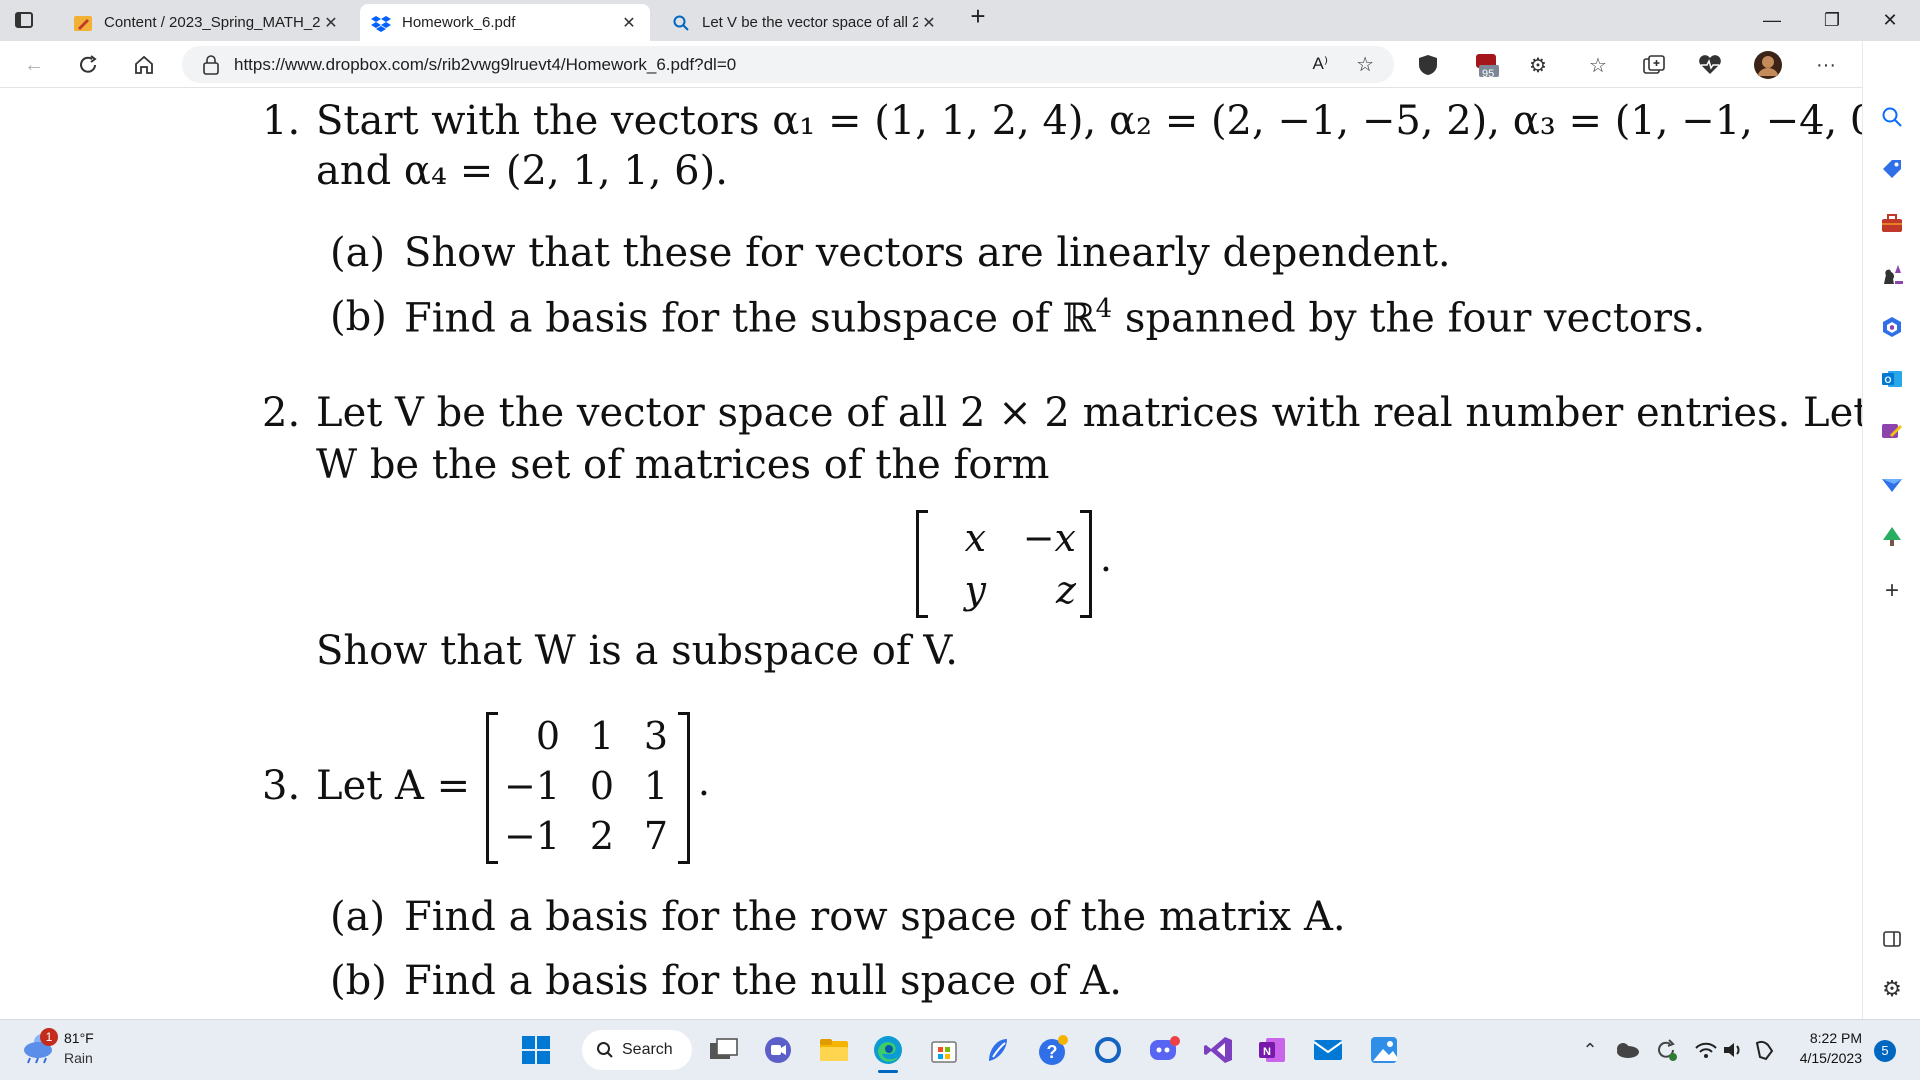  I want to click on edge-sidebar: O + ⚙, so click(1891, 530).